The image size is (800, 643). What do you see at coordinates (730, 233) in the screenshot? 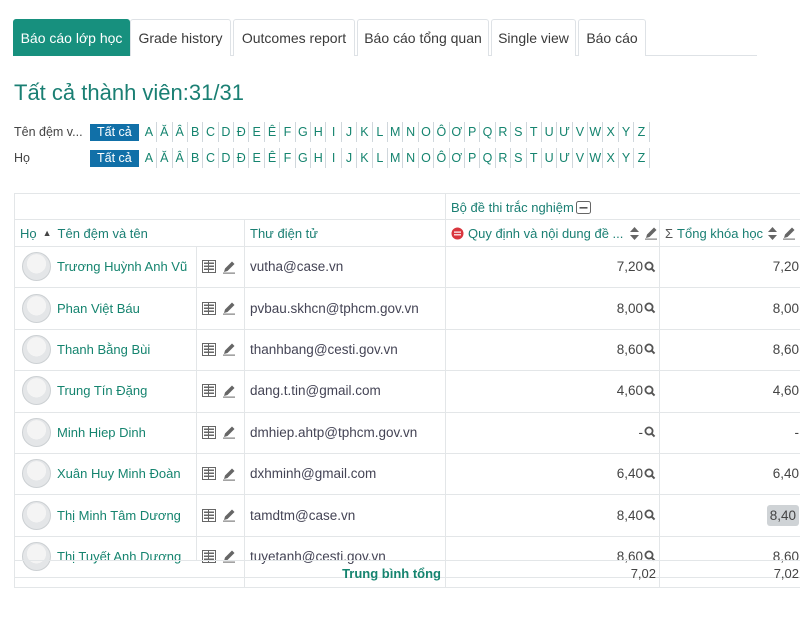
I see `total-column-header: Σ Tổng khóa học` at bounding box center [730, 233].